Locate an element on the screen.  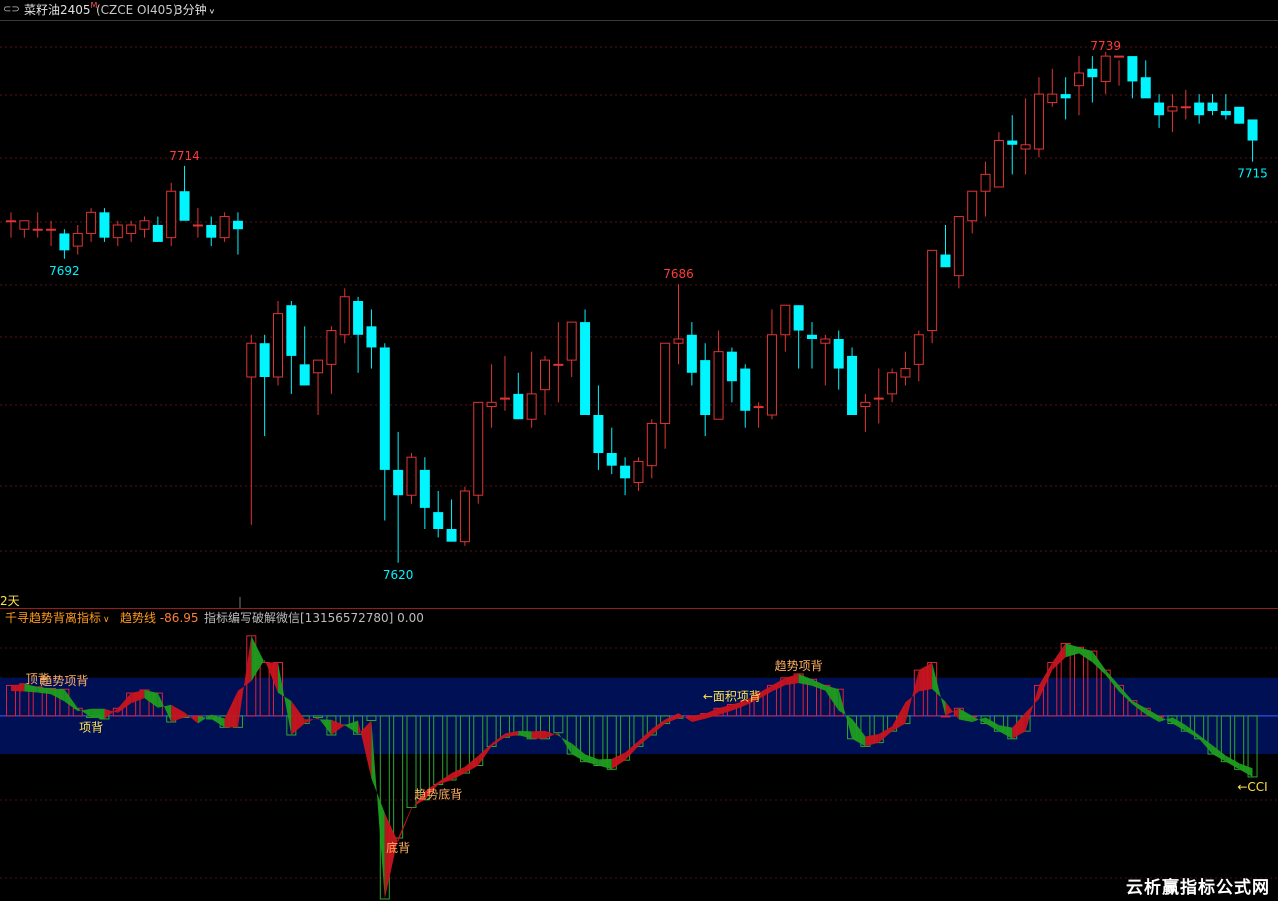
period-label: 3分钟 is located at coordinates (191, 10).